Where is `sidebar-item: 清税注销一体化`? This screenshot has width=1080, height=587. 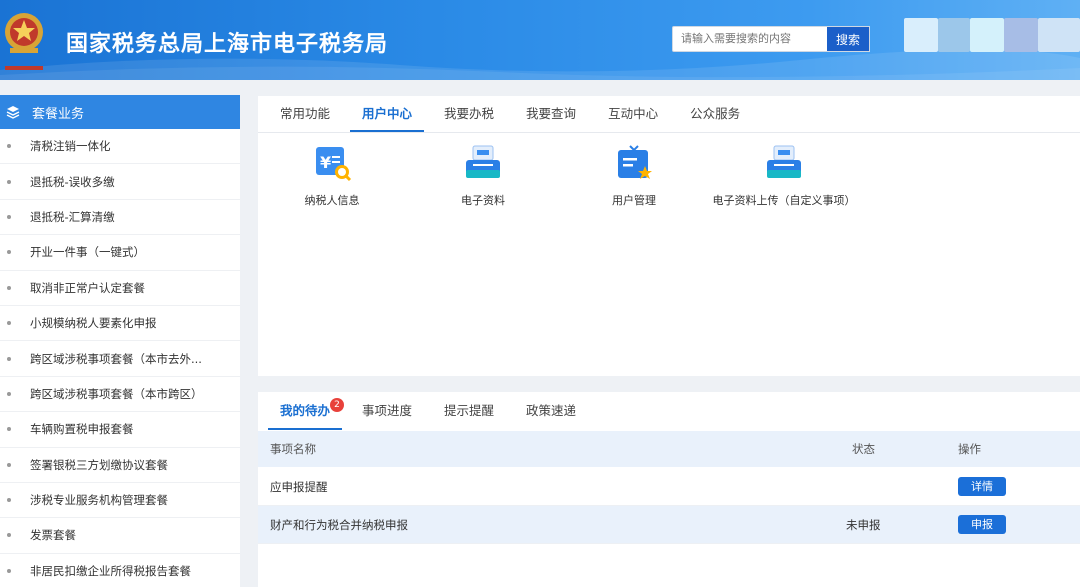
sidebar-item: 清税注销一体化 is located at coordinates (120, 147).